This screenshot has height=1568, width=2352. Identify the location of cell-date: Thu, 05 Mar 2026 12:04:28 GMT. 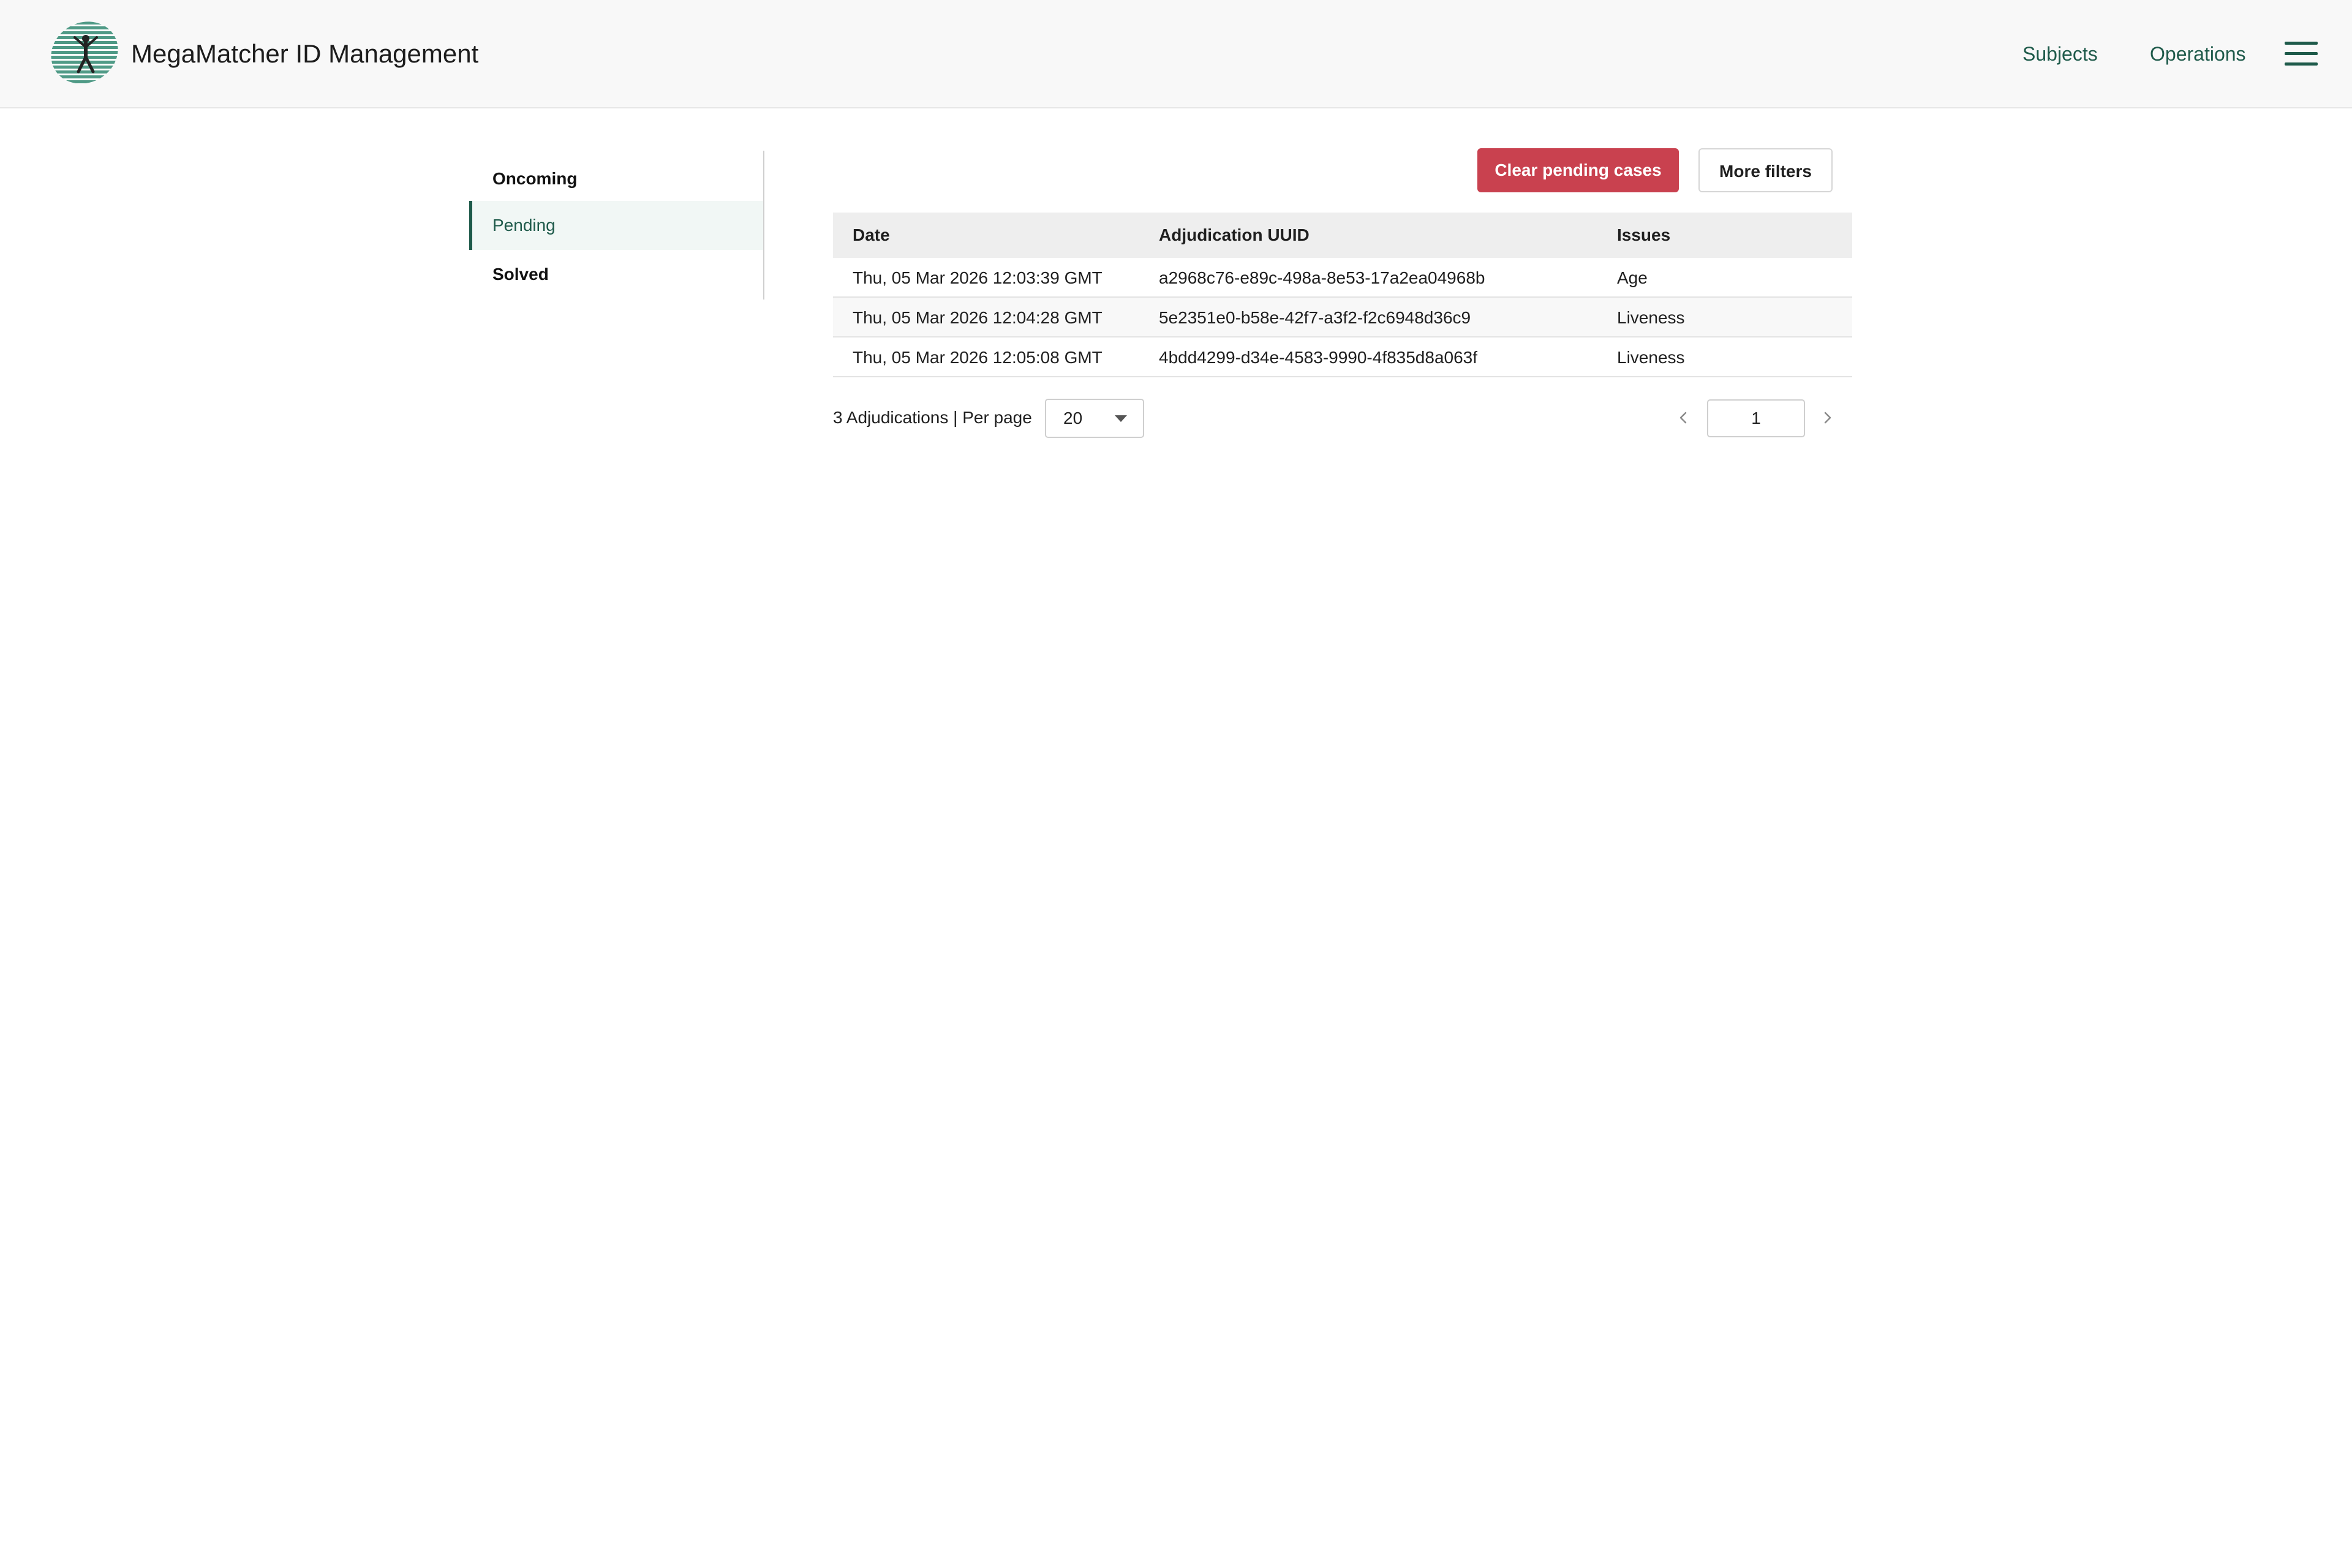
(978, 318).